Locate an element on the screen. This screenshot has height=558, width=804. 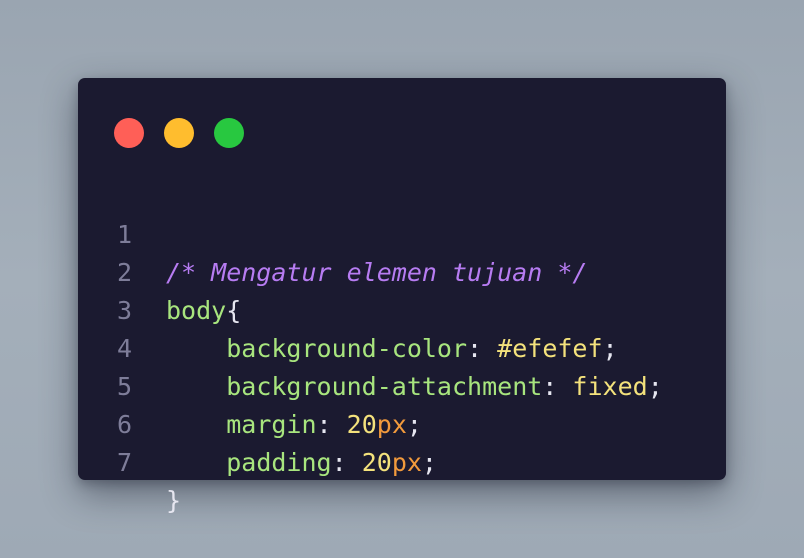
code-content: padding: 20px; is located at coordinates (301, 463).